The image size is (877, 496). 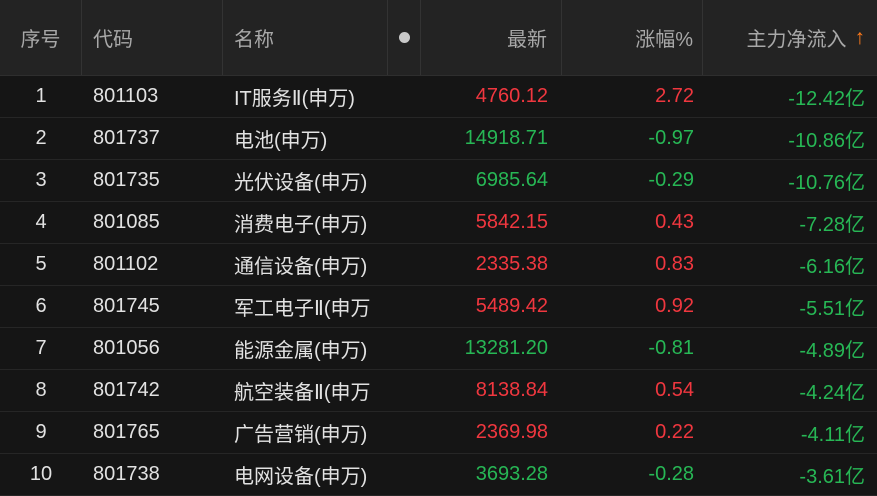 What do you see at coordinates (126, 306) in the screenshot?
I see `row-code: 801745` at bounding box center [126, 306].